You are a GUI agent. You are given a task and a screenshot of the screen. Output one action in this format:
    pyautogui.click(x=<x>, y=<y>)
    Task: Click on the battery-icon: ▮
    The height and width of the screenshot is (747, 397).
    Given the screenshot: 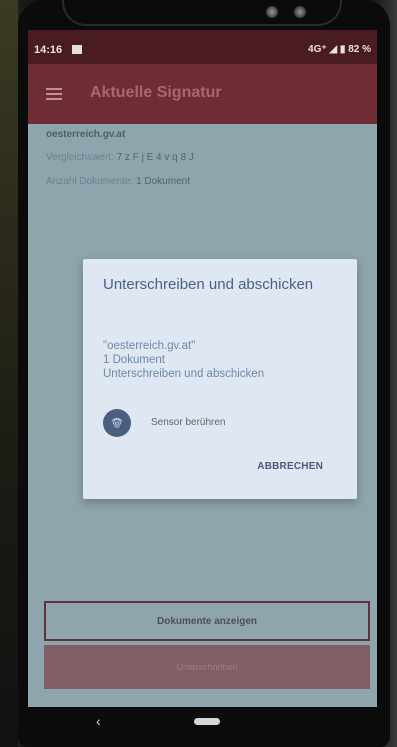 What is the action you would take?
    pyautogui.click(x=342, y=49)
    